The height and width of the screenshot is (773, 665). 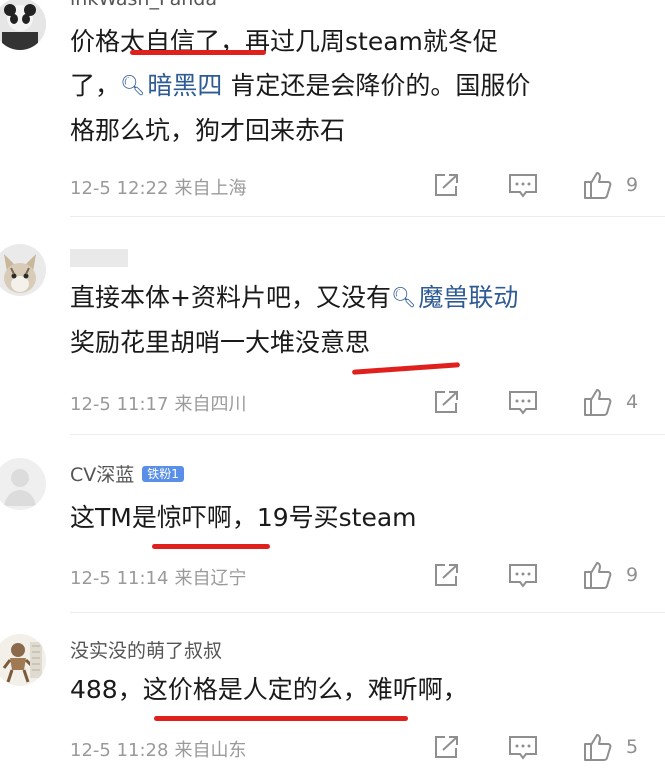 What do you see at coordinates (99, 257) in the screenshot?
I see `username` at bounding box center [99, 257].